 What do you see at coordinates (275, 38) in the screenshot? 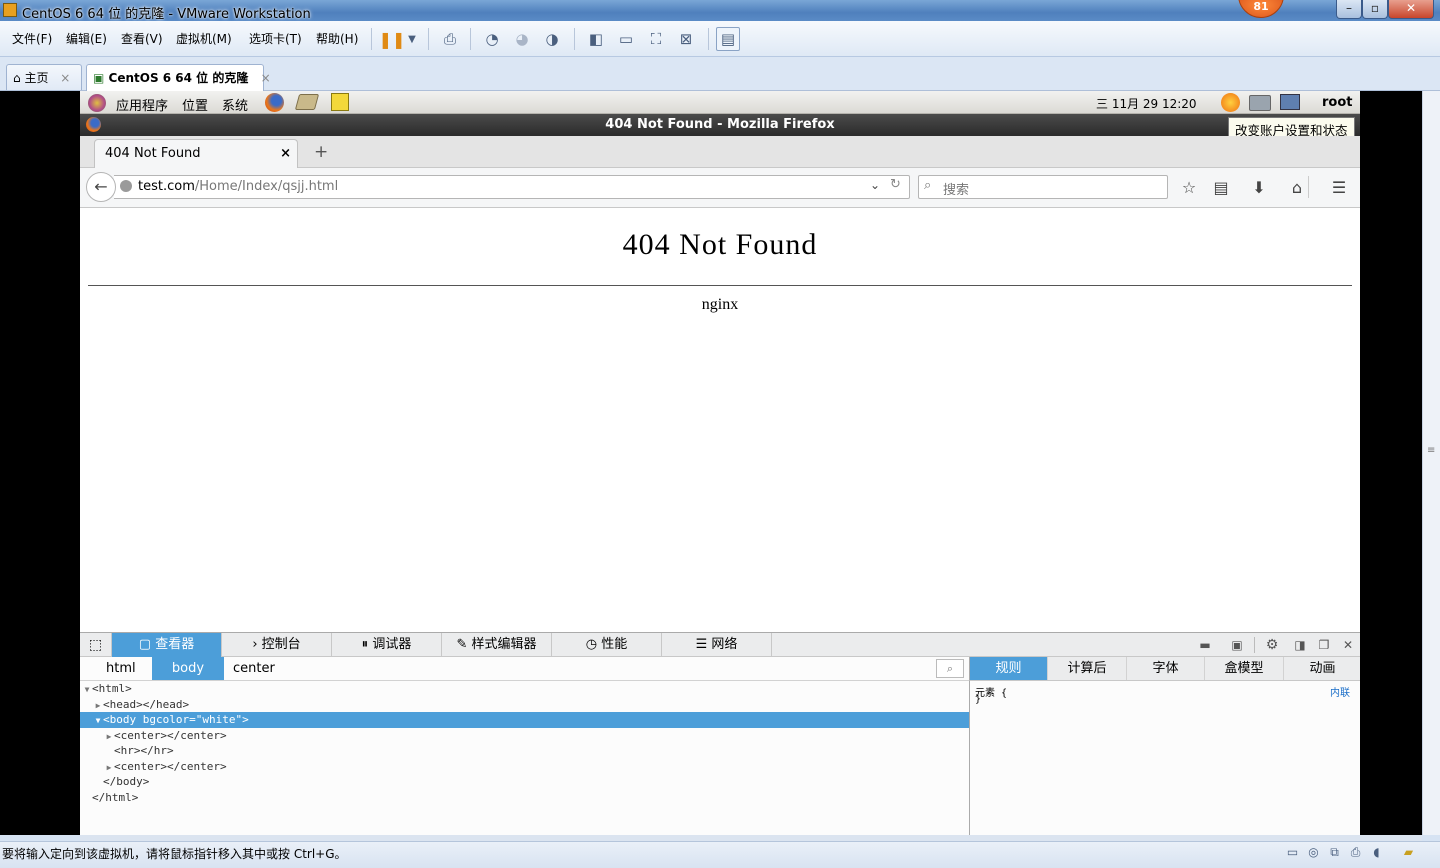
I see `menu-tabs: 选项卡(T)` at bounding box center [275, 38].